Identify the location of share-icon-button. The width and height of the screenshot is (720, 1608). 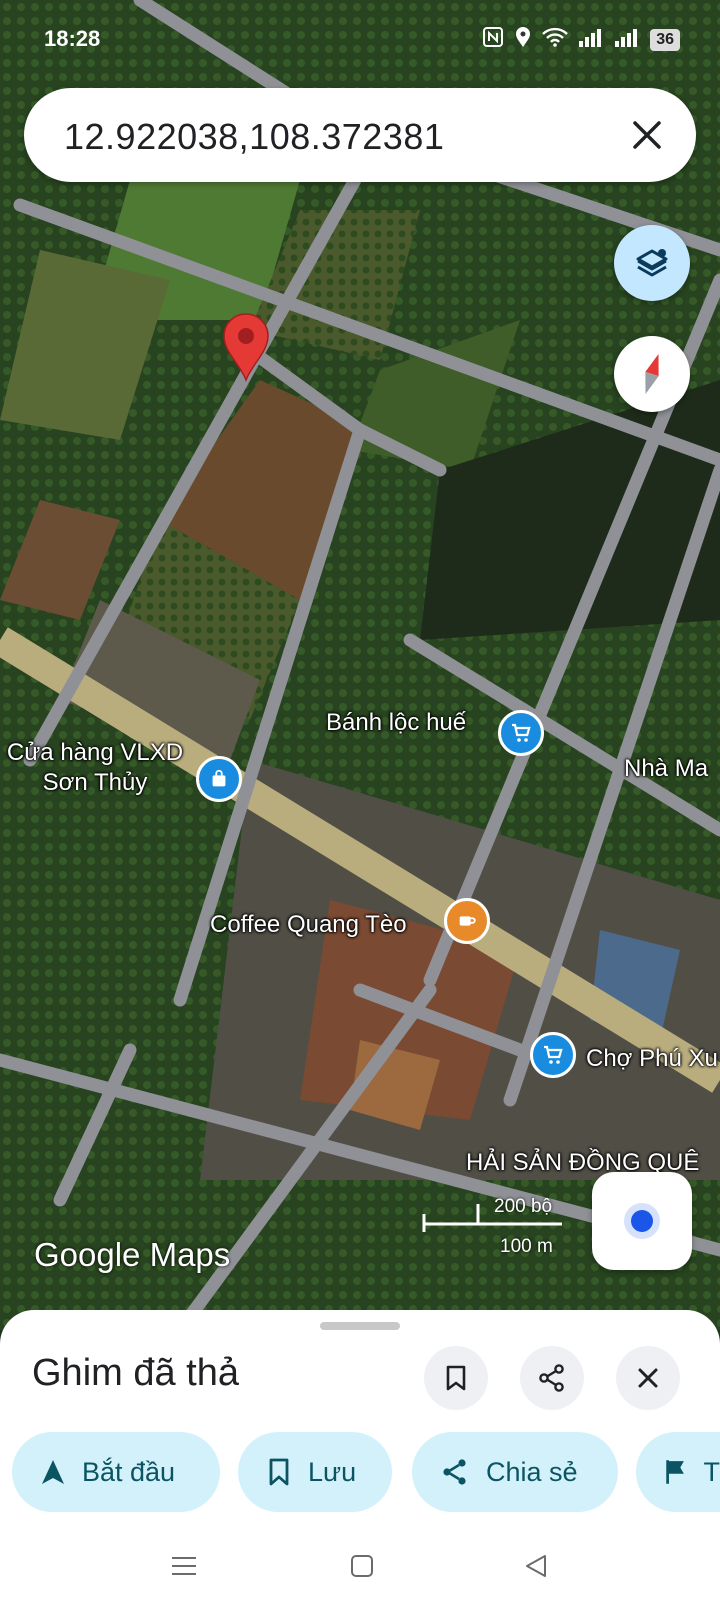
(552, 1378).